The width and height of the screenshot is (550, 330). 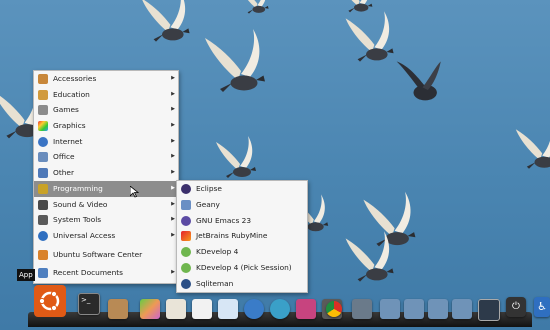 I want to click on menu-item-label: Internet, so click(x=68, y=141).